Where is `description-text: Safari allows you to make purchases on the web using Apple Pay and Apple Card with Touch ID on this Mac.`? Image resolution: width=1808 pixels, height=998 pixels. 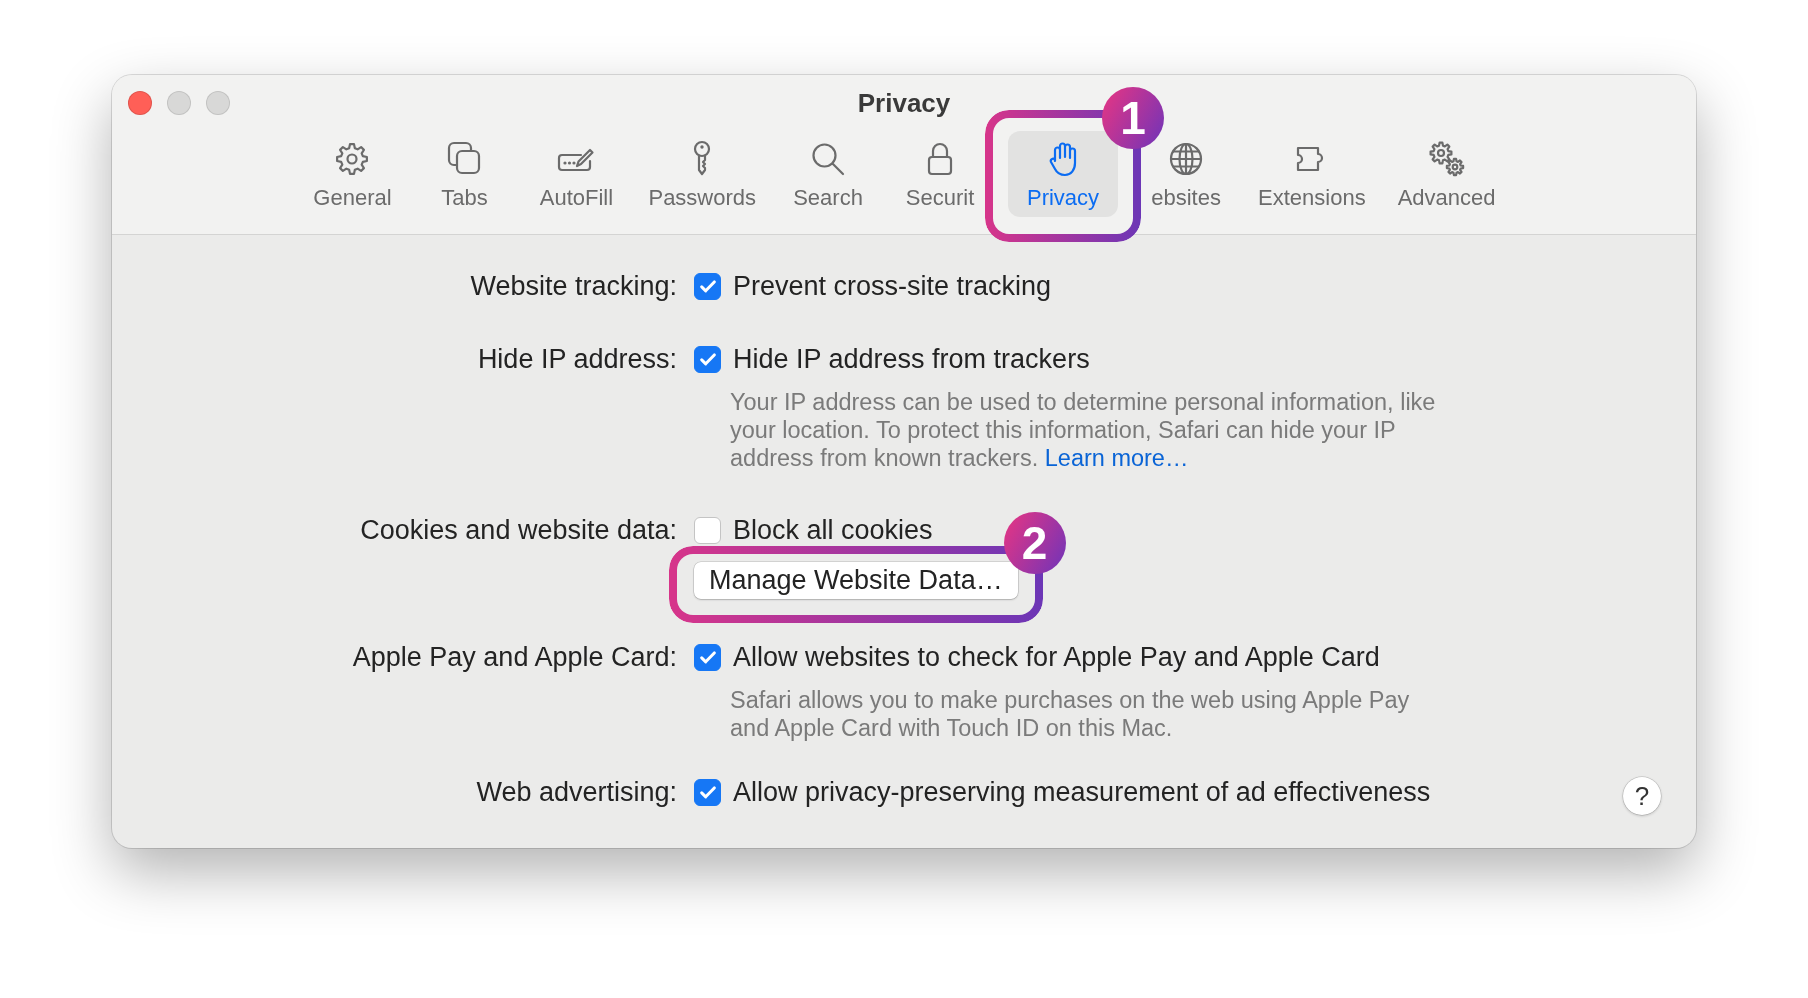
description-text: Safari allows you to make purchases on the web using Apple Pay and Apple Card with Touch ID on this Mac. is located at coordinates (1070, 714).